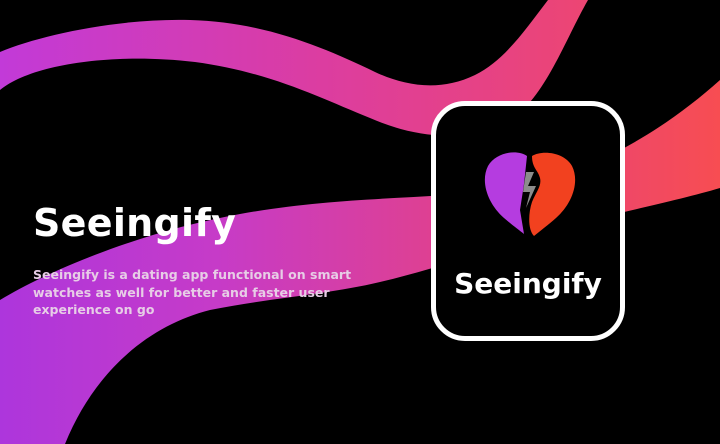  What do you see at coordinates (530, 194) in the screenshot?
I see `heart-logo-icon` at bounding box center [530, 194].